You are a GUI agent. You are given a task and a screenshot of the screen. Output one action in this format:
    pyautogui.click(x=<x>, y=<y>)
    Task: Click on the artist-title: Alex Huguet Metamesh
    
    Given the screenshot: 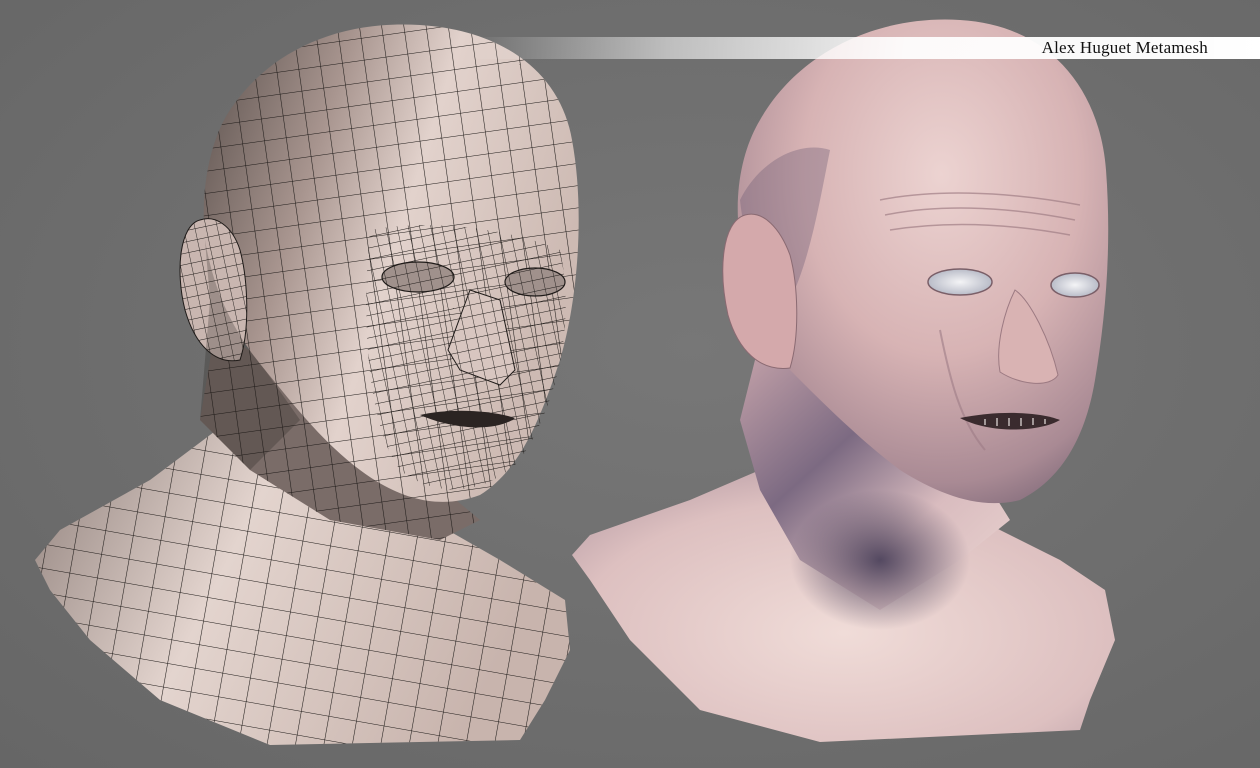 What is the action you would take?
    pyautogui.click(x=1124, y=47)
    